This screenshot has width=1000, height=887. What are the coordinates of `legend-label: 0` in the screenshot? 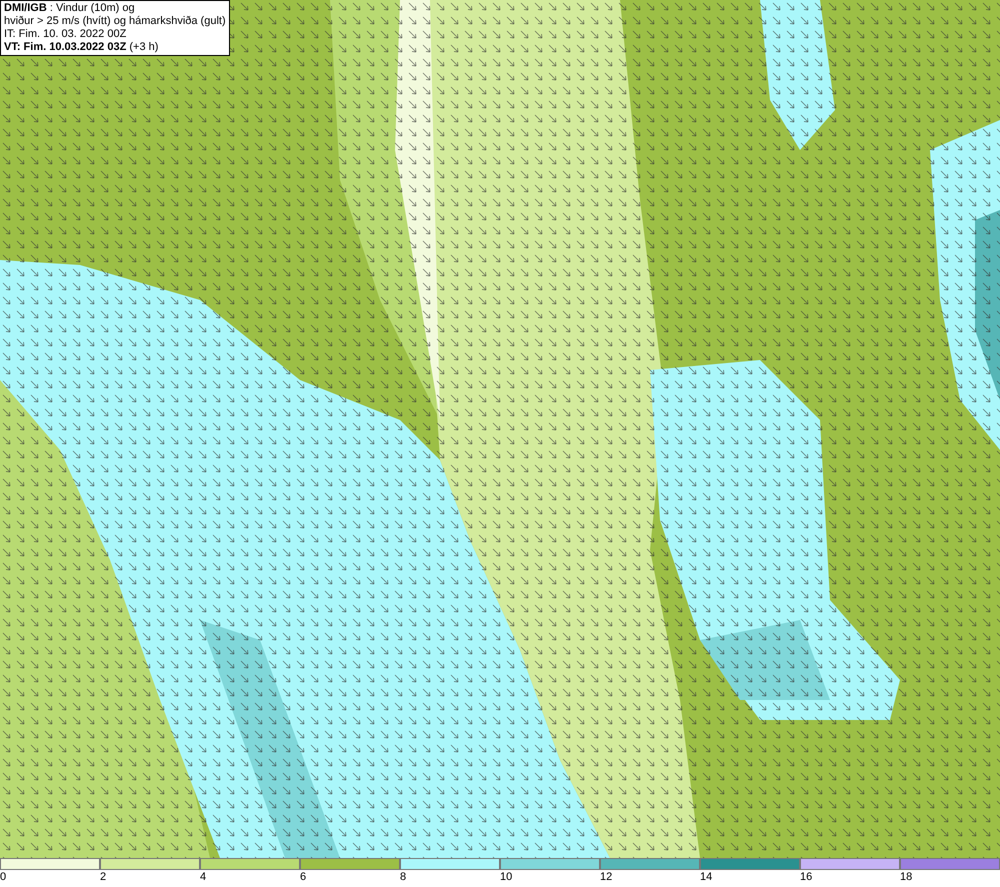 It's located at (3, 877).